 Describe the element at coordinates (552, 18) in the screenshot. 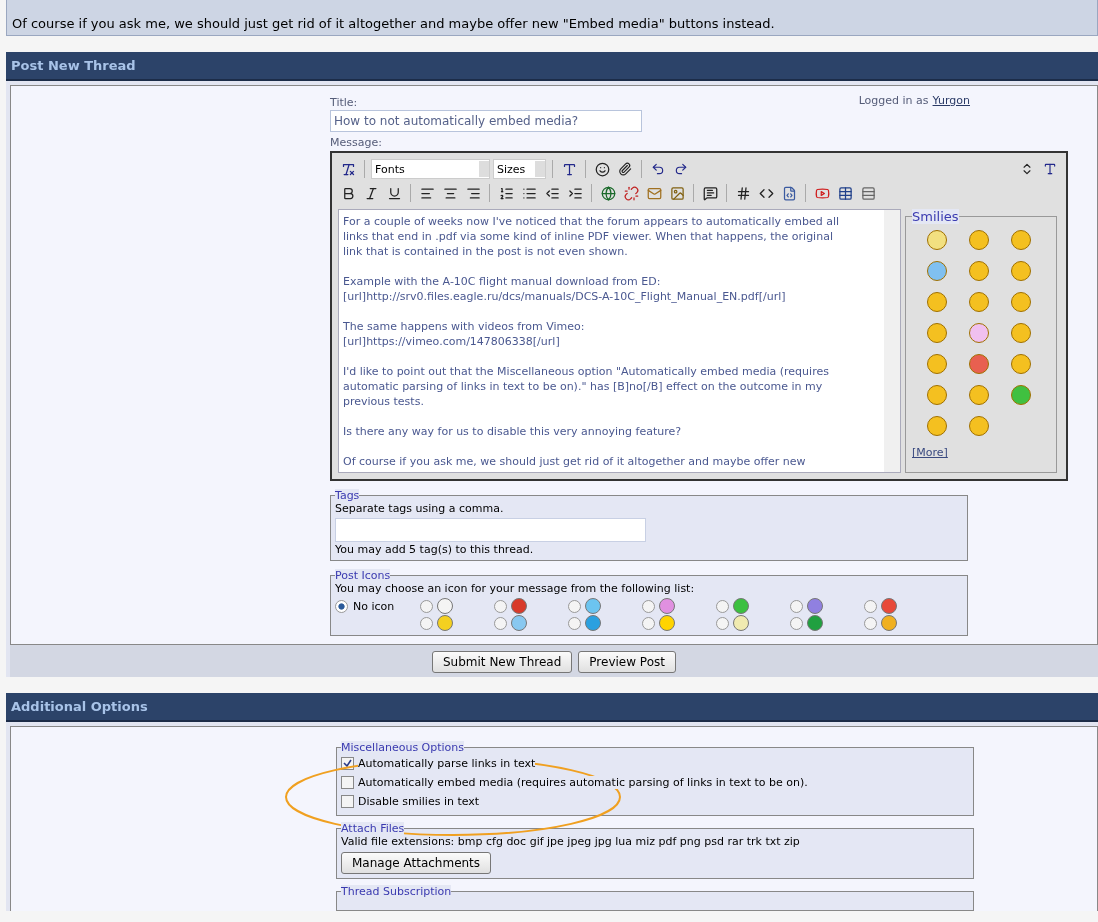

I see `post-text: Of course if you ask me, we should just get rid of it altogether and maybe offer new "Embed media" buttons instead.` at that location.